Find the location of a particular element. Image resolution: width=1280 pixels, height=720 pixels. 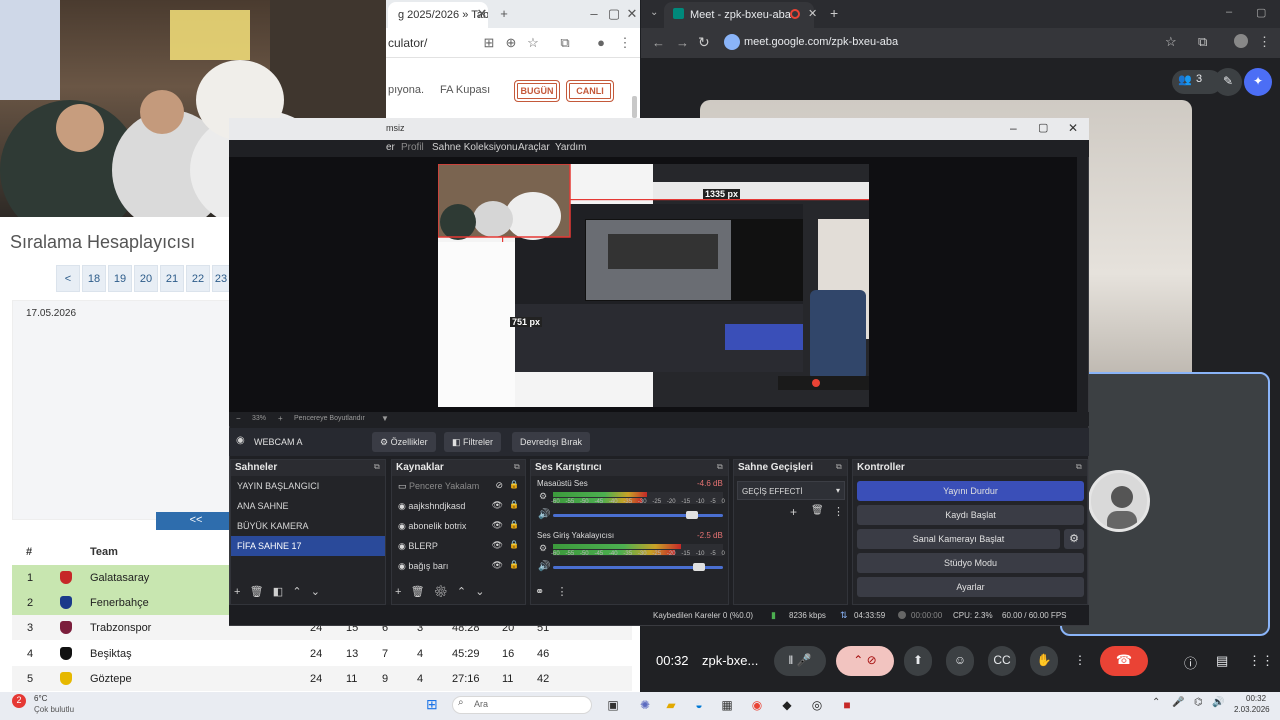

clock-time: 00:32 is located at coordinates (1256, 698).